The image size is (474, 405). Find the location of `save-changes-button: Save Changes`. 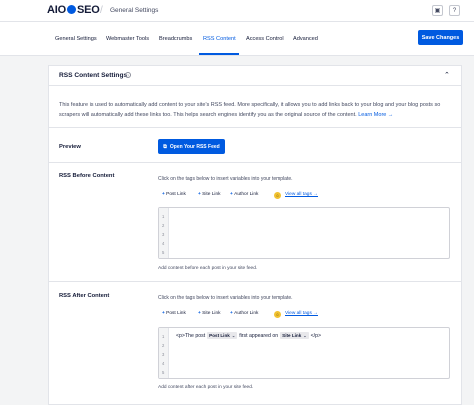

save-changes-button: Save Changes is located at coordinates (440, 37).